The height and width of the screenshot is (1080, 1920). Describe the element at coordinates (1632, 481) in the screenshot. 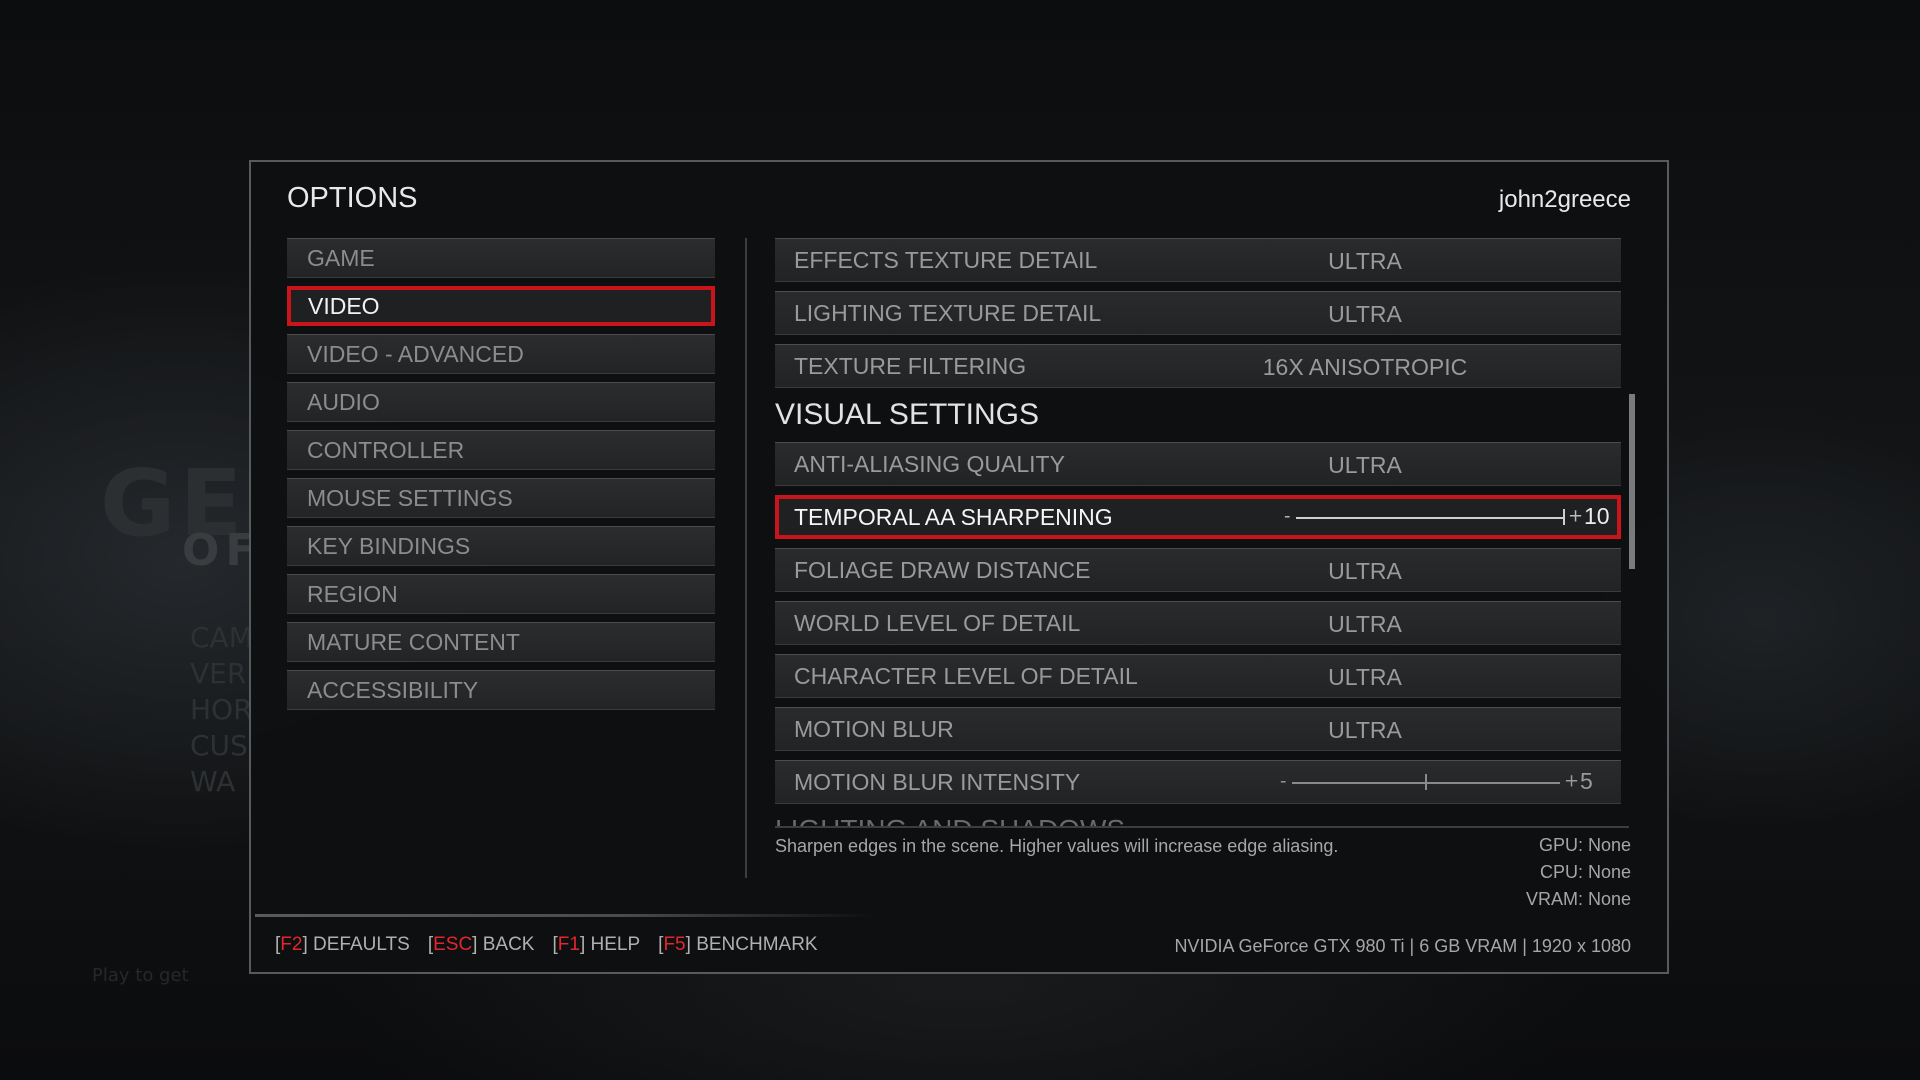

I see `settings-scrollbar` at that location.